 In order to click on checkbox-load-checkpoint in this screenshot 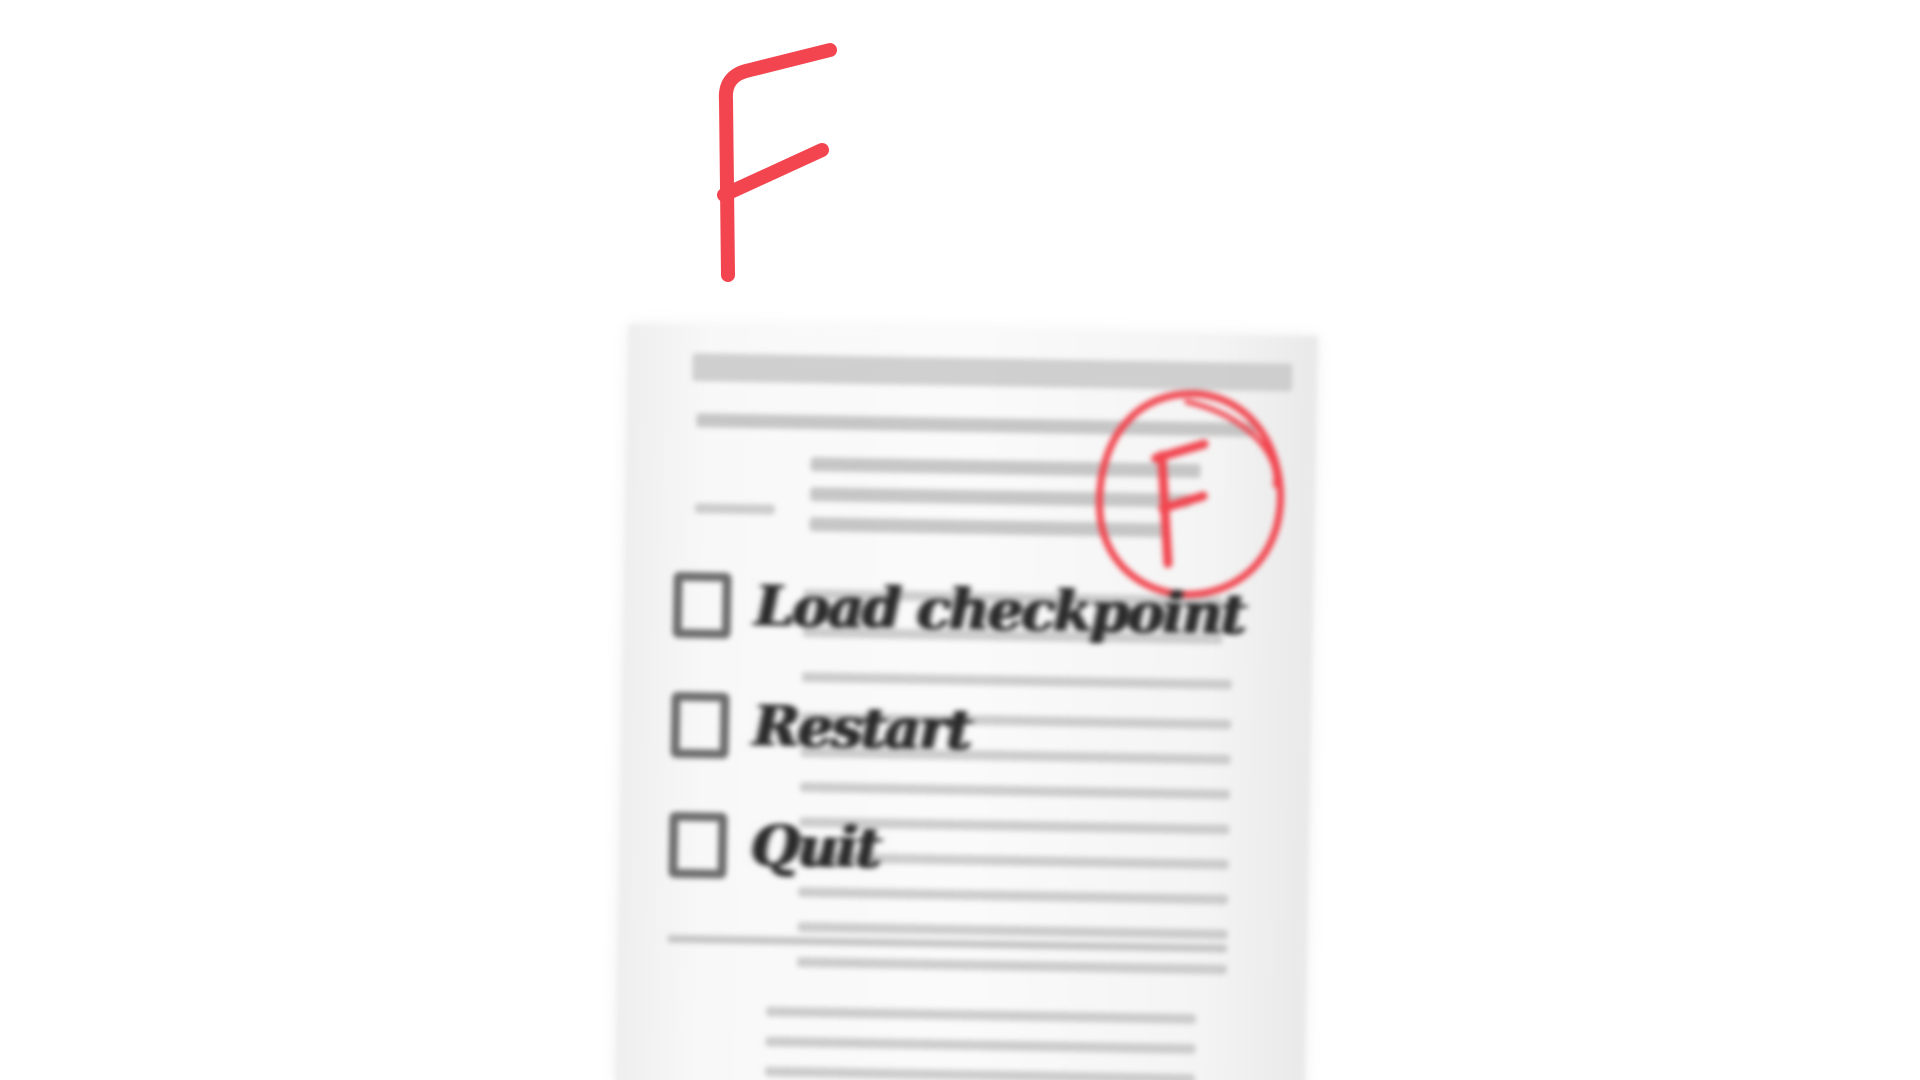, I will do `click(702, 605)`.